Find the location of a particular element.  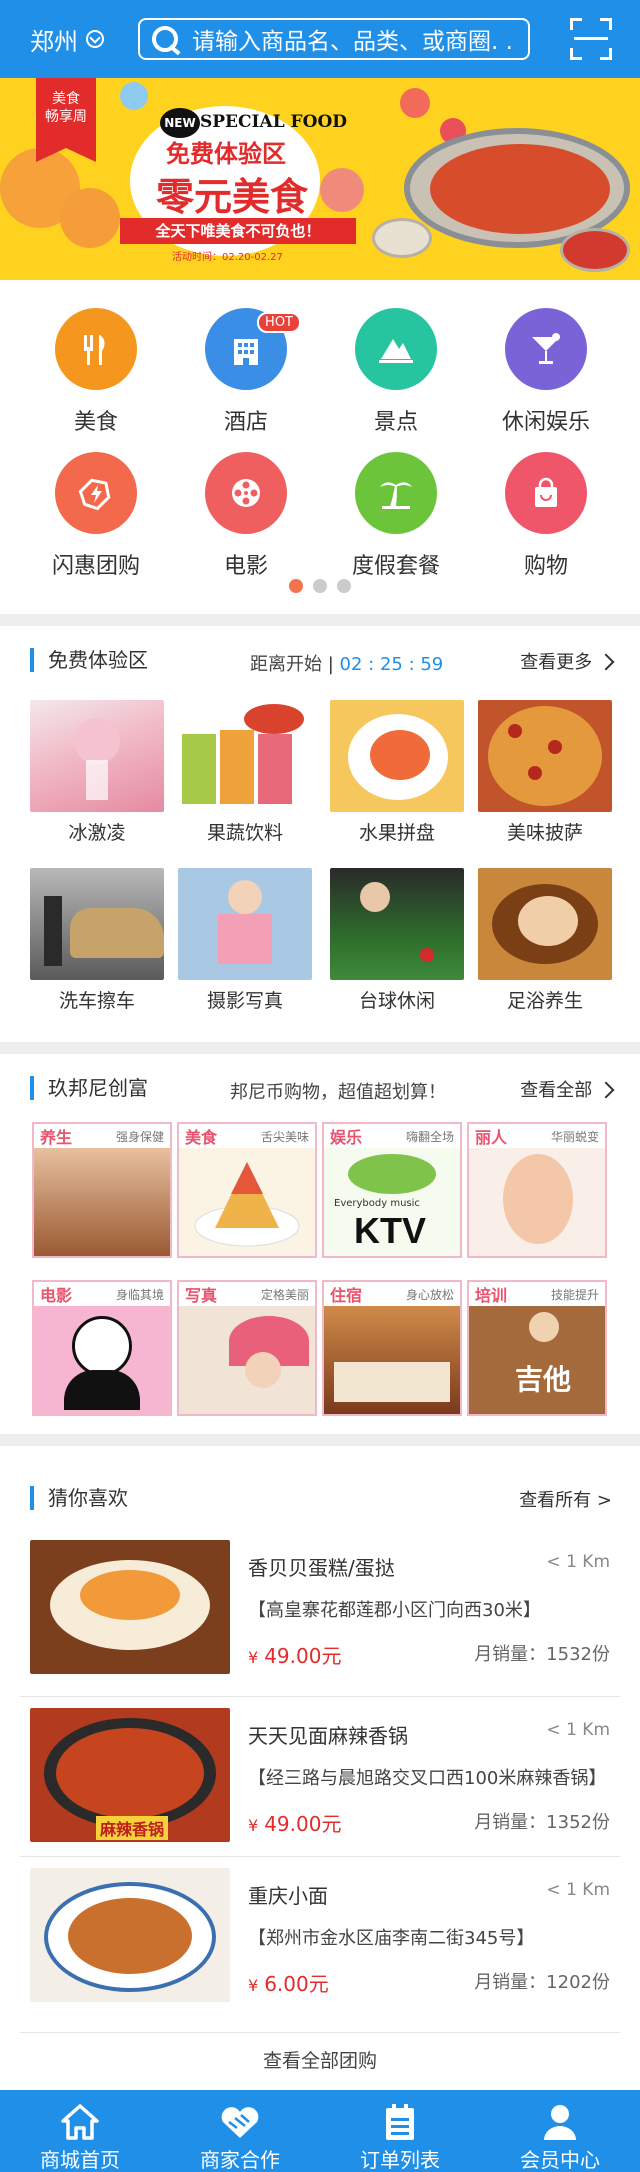

rich-item-food: 美食 舌尖美味 is located at coordinates (247, 1190).